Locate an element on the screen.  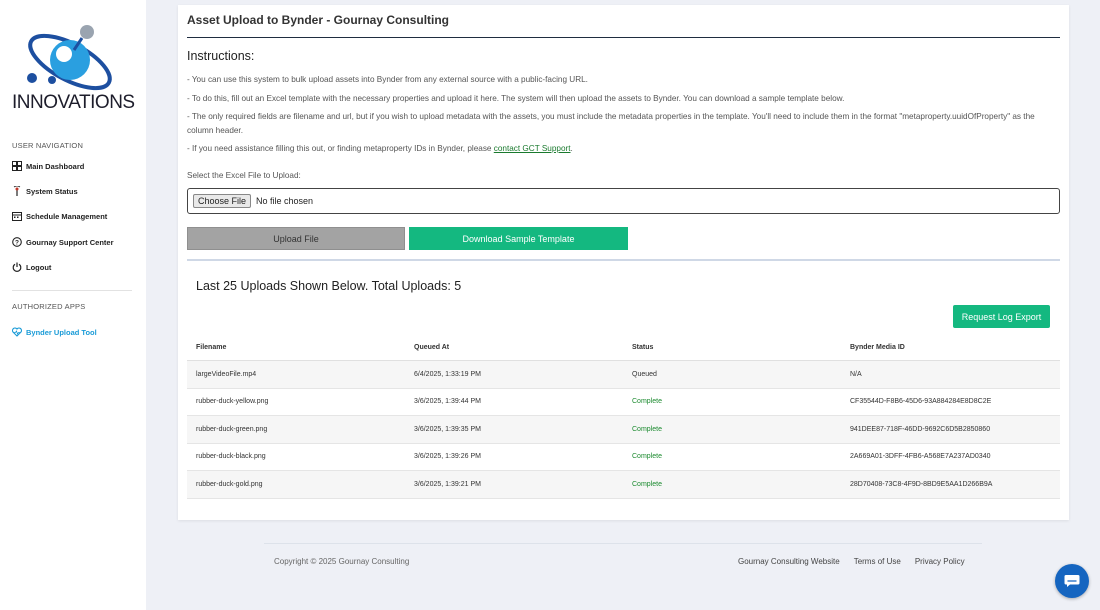
cell-filename: rubber-duck-gold.png is located at coordinates (229, 484).